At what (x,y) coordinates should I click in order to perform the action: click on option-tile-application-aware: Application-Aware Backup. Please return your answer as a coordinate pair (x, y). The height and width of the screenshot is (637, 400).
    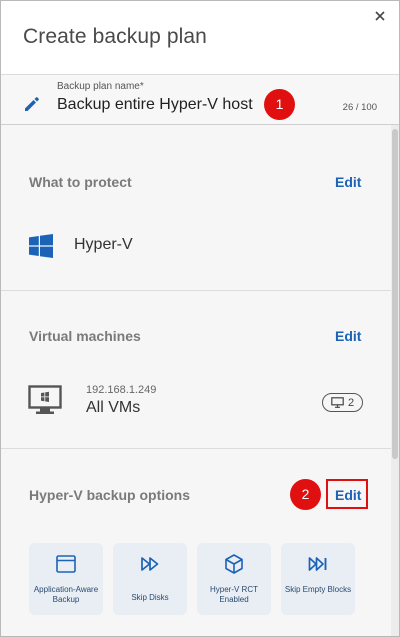
    Looking at the image, I should click on (66, 579).